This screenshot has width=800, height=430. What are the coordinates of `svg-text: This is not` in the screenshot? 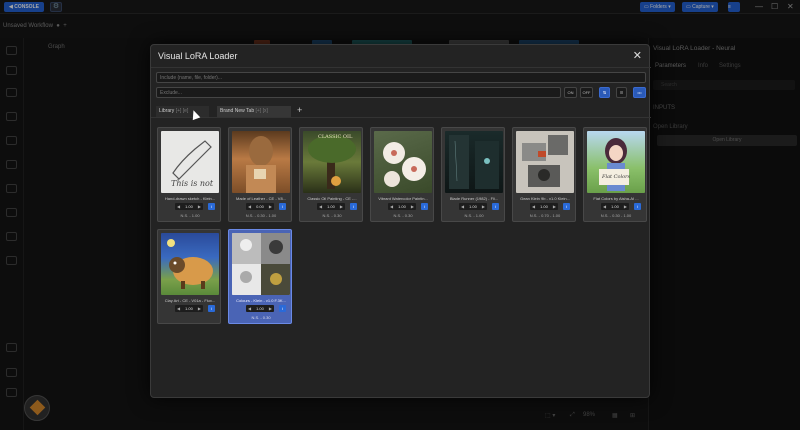 It's located at (192, 183).